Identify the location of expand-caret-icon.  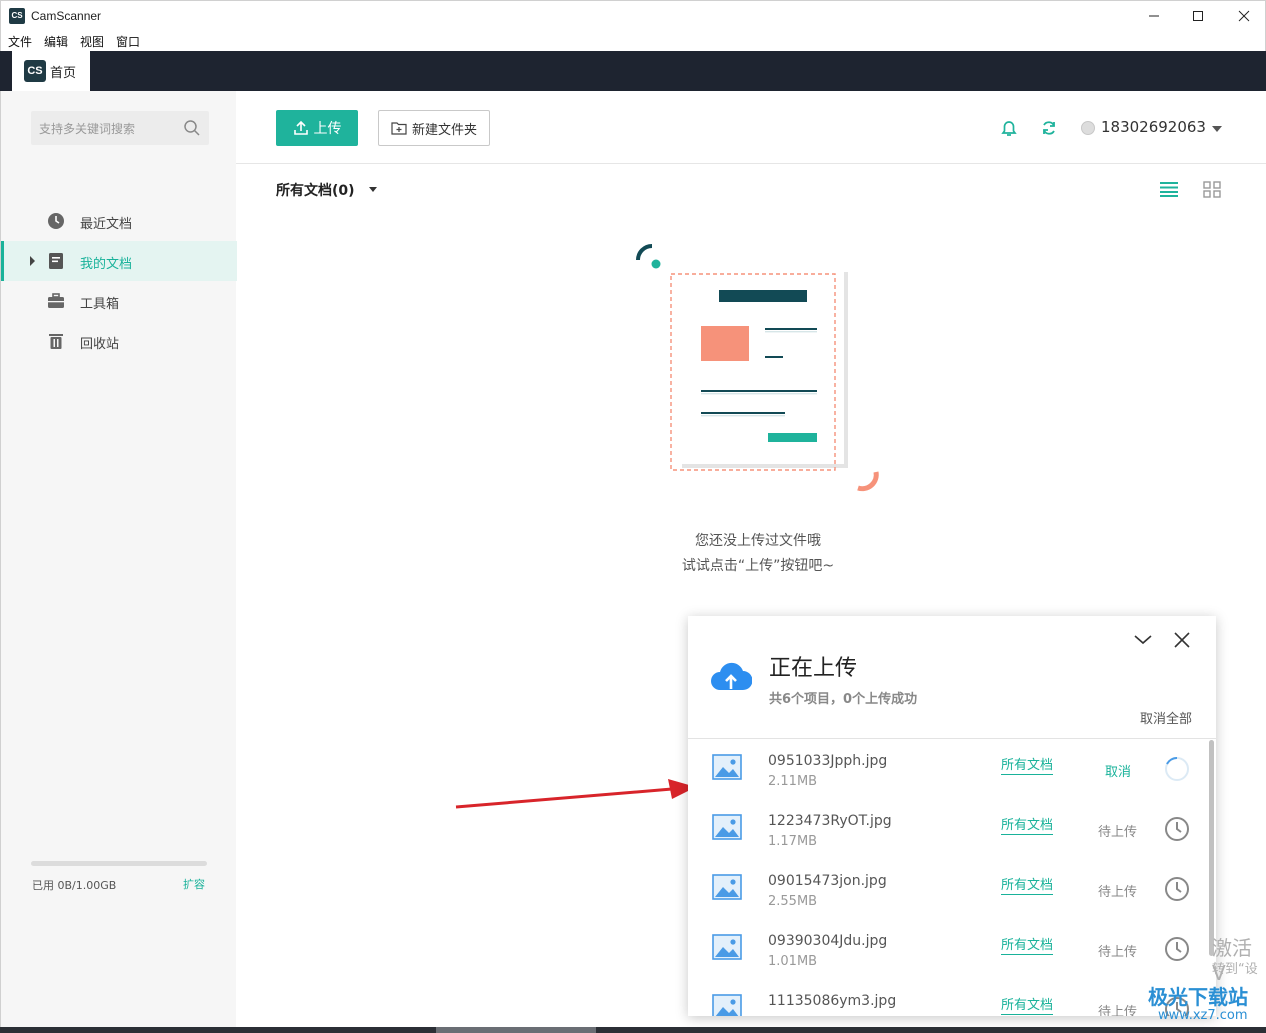
(32, 261).